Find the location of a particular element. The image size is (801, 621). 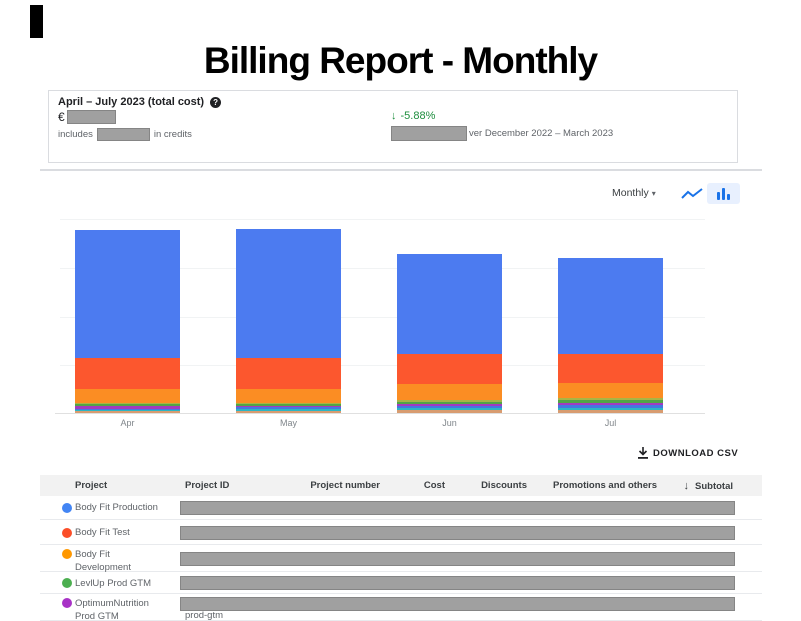

column-header-subtotal: ↓ Subtotal is located at coordinates (709, 486).